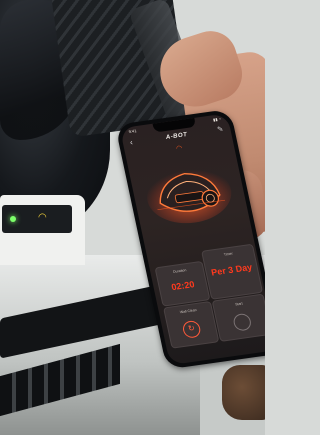  Describe the element at coordinates (239, 304) in the screenshot. I see `start-label: Start` at that location.